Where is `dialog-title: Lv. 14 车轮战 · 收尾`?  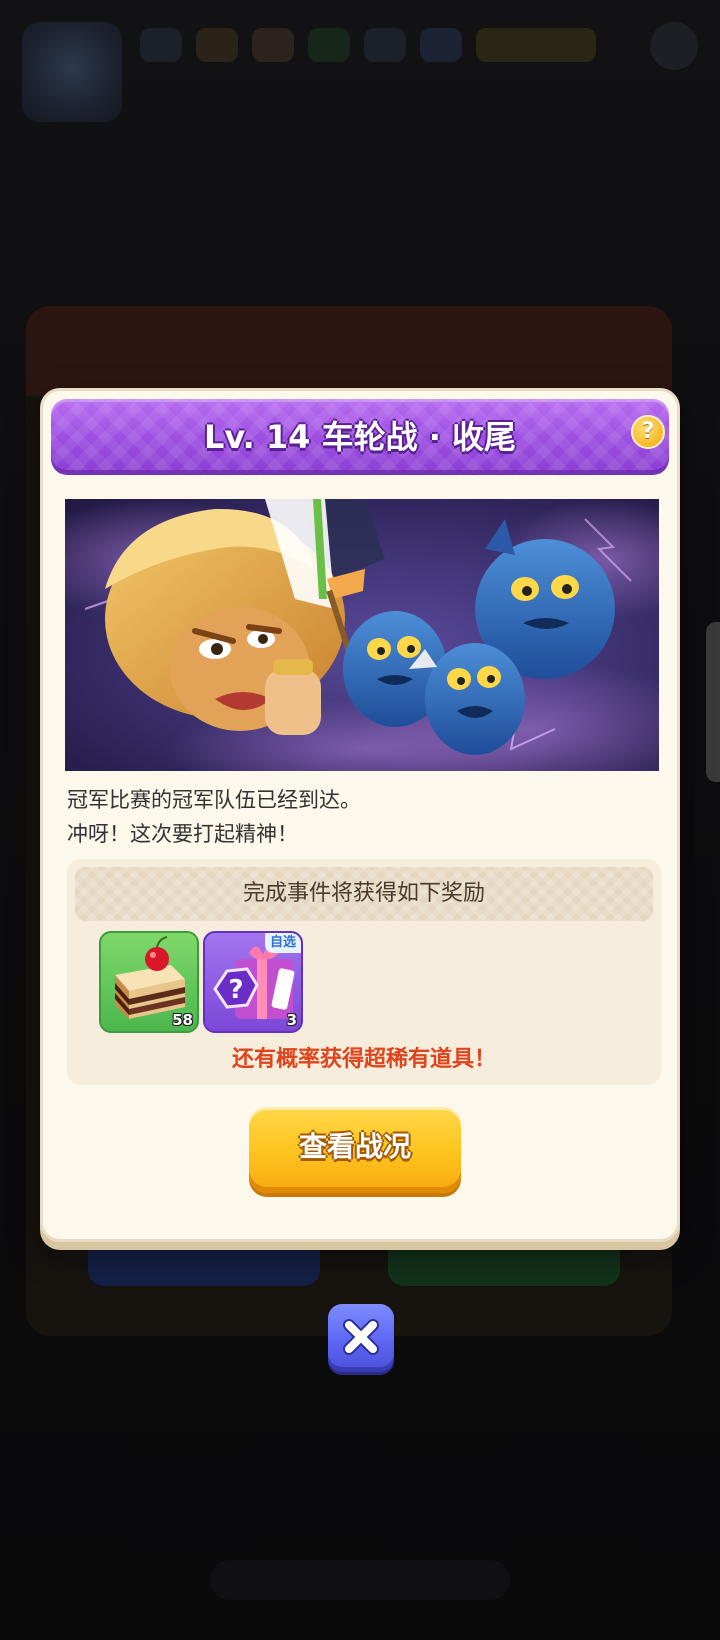
dialog-title: Lv. 14 车轮战 · 收尾 is located at coordinates (360, 437).